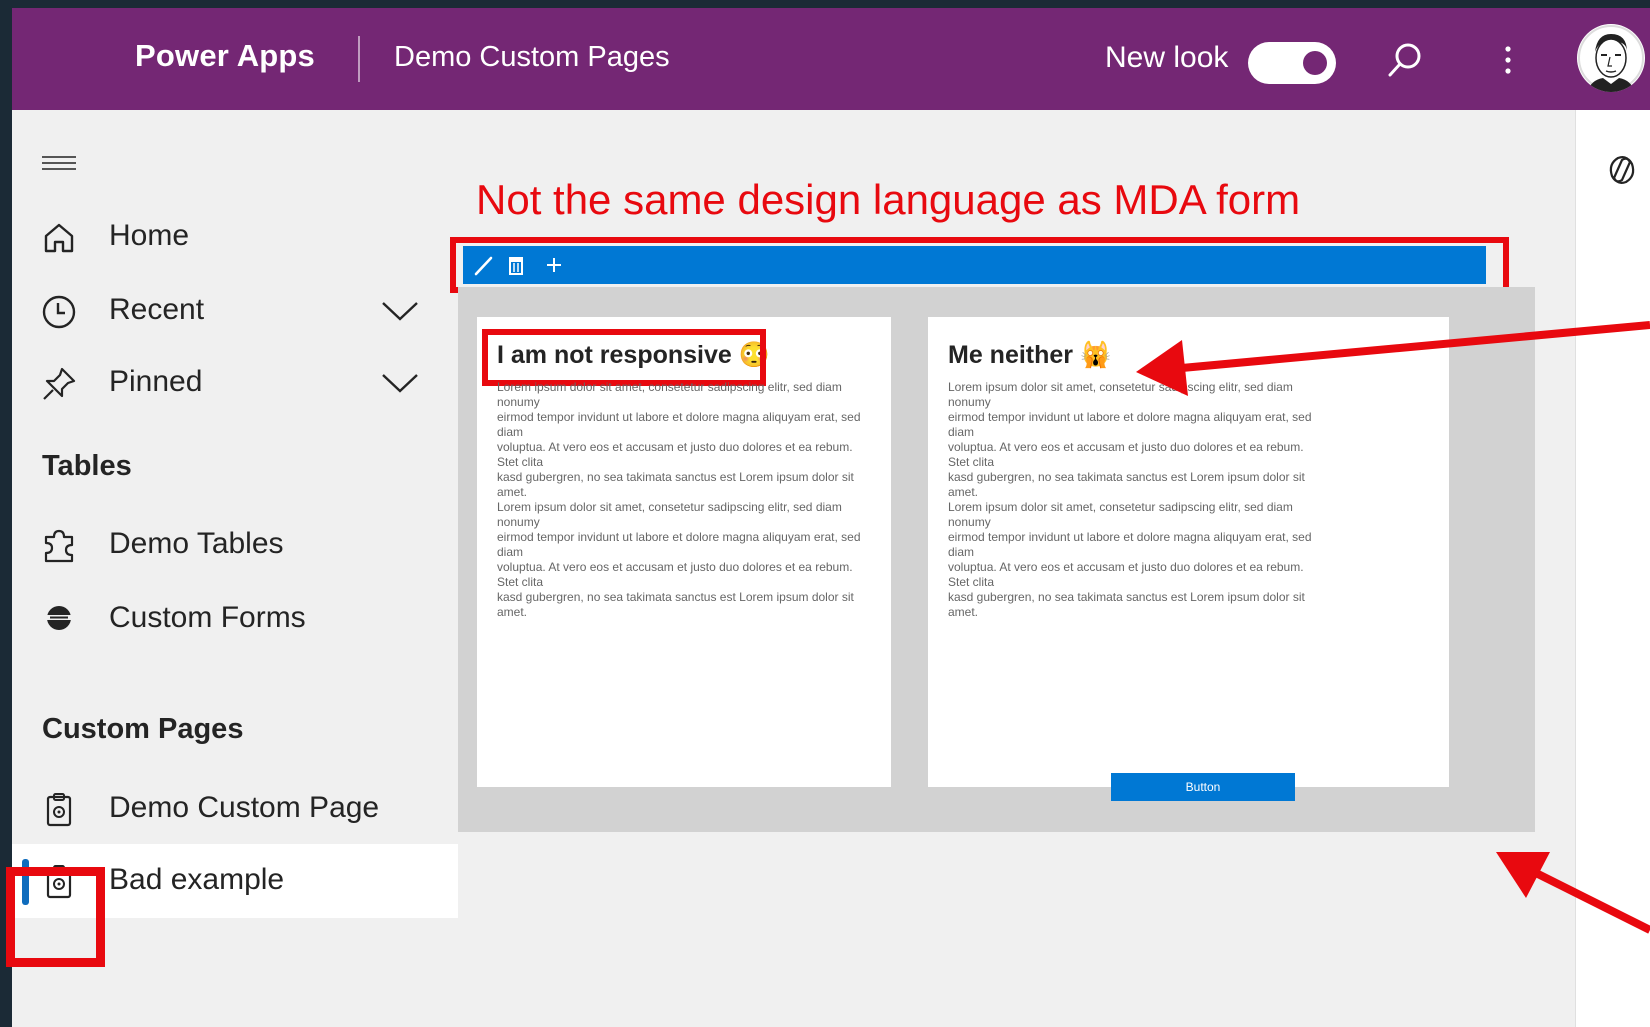 This screenshot has height=1027, width=1650. Describe the element at coordinates (59, 238) in the screenshot. I see `home-icon` at that location.